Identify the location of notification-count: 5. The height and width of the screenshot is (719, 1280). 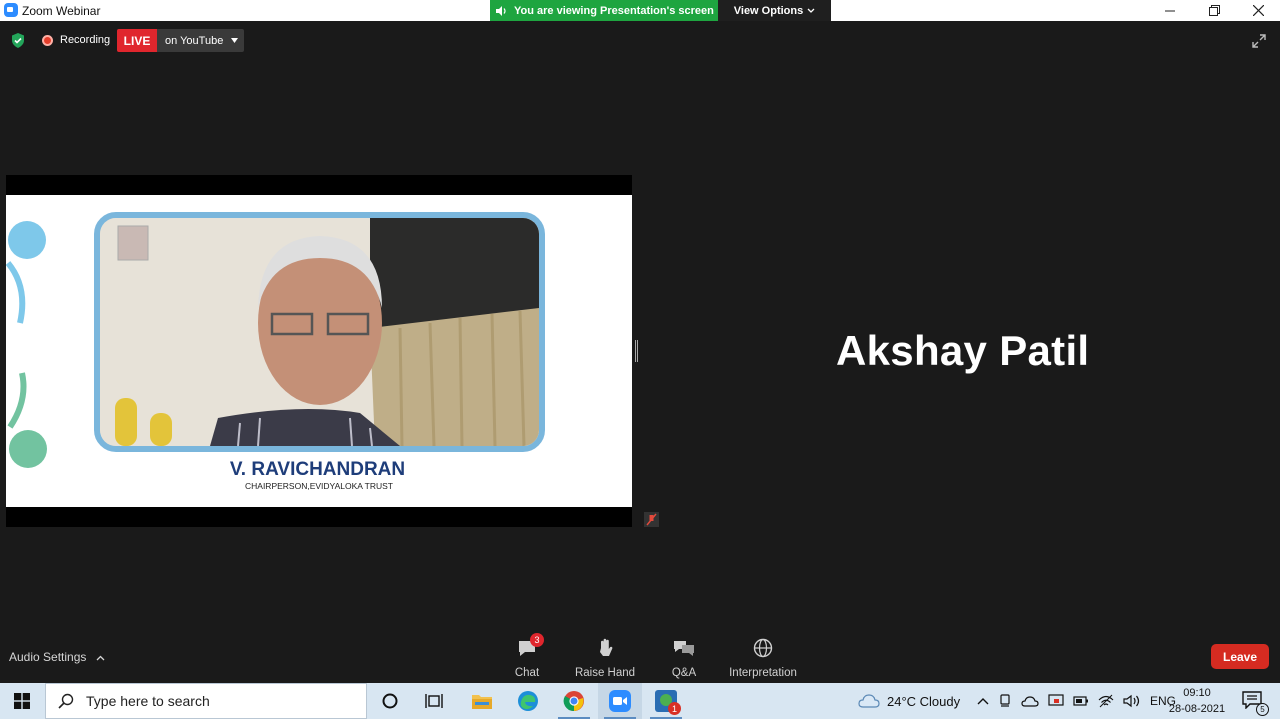
(1262, 709).